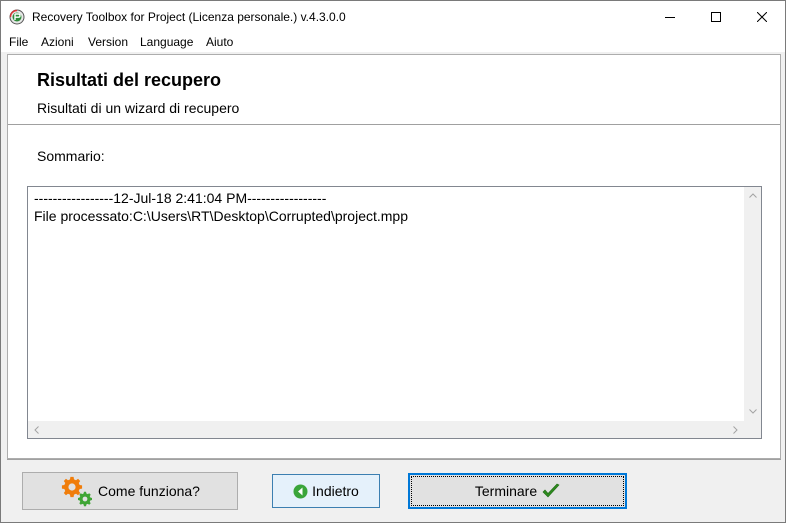  I want to click on minimize-icon, so click(670, 17).